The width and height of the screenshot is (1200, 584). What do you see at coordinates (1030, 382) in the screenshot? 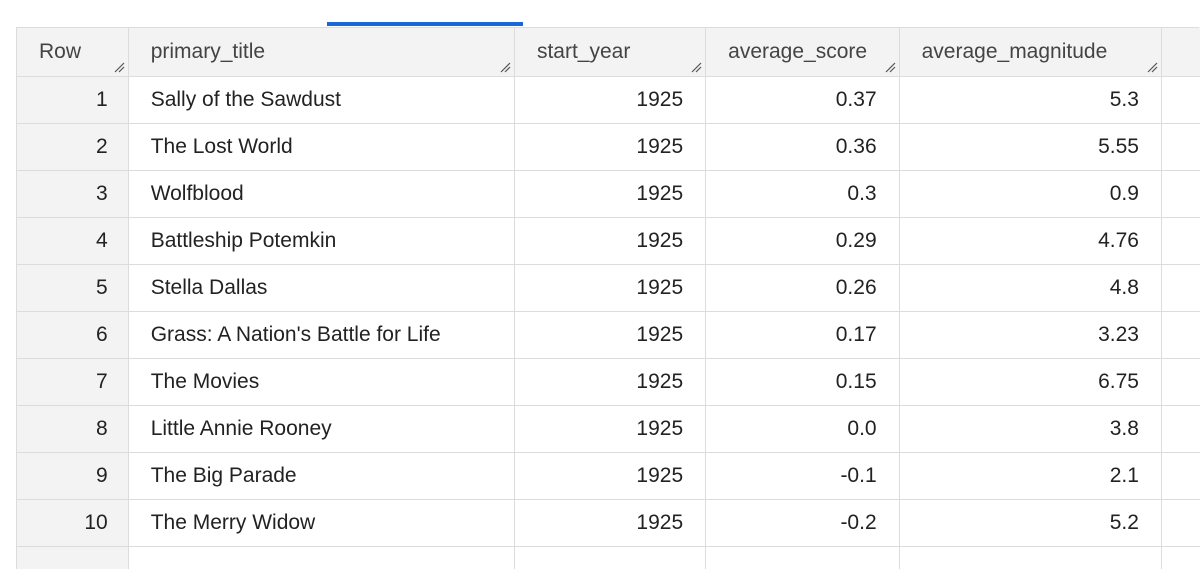
I see `average-magnitude-cell: 6.75` at bounding box center [1030, 382].